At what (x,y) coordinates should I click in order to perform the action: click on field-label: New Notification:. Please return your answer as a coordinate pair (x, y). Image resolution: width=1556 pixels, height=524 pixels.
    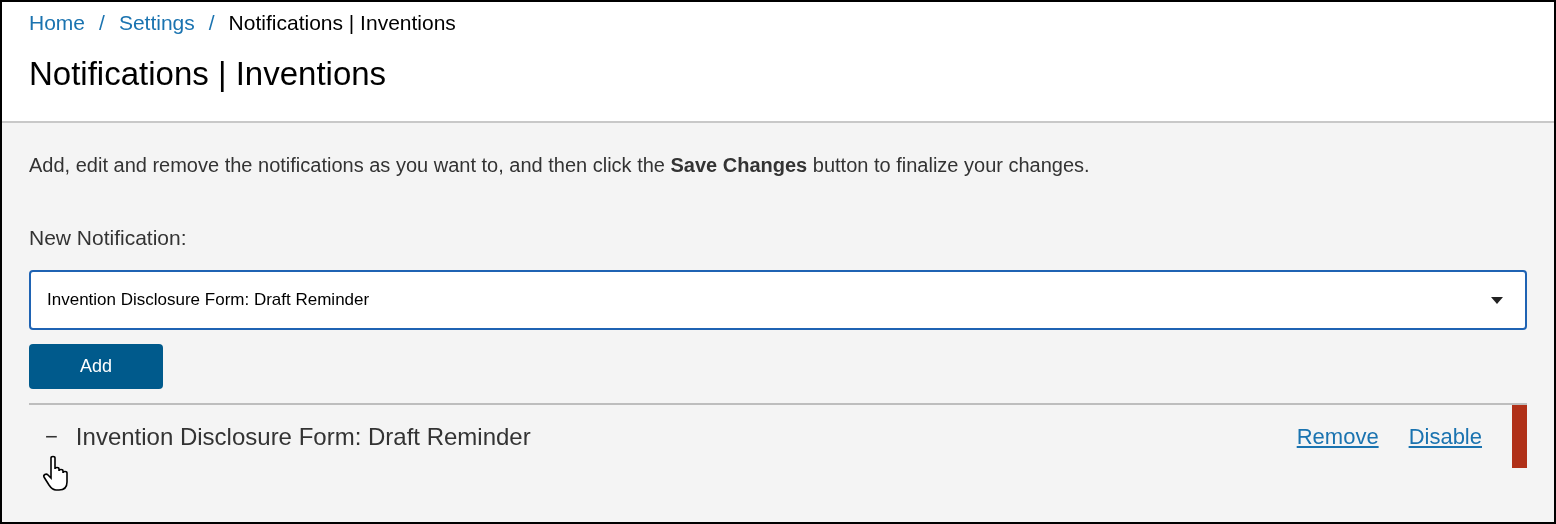
    Looking at the image, I should click on (108, 238).